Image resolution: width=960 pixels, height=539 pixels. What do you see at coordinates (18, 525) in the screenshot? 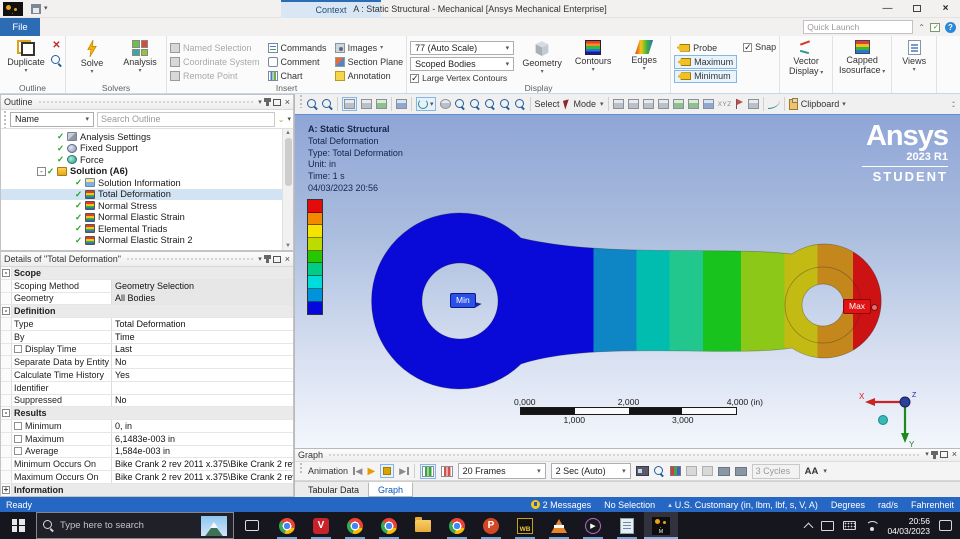
I see `start-button` at bounding box center [18, 525].